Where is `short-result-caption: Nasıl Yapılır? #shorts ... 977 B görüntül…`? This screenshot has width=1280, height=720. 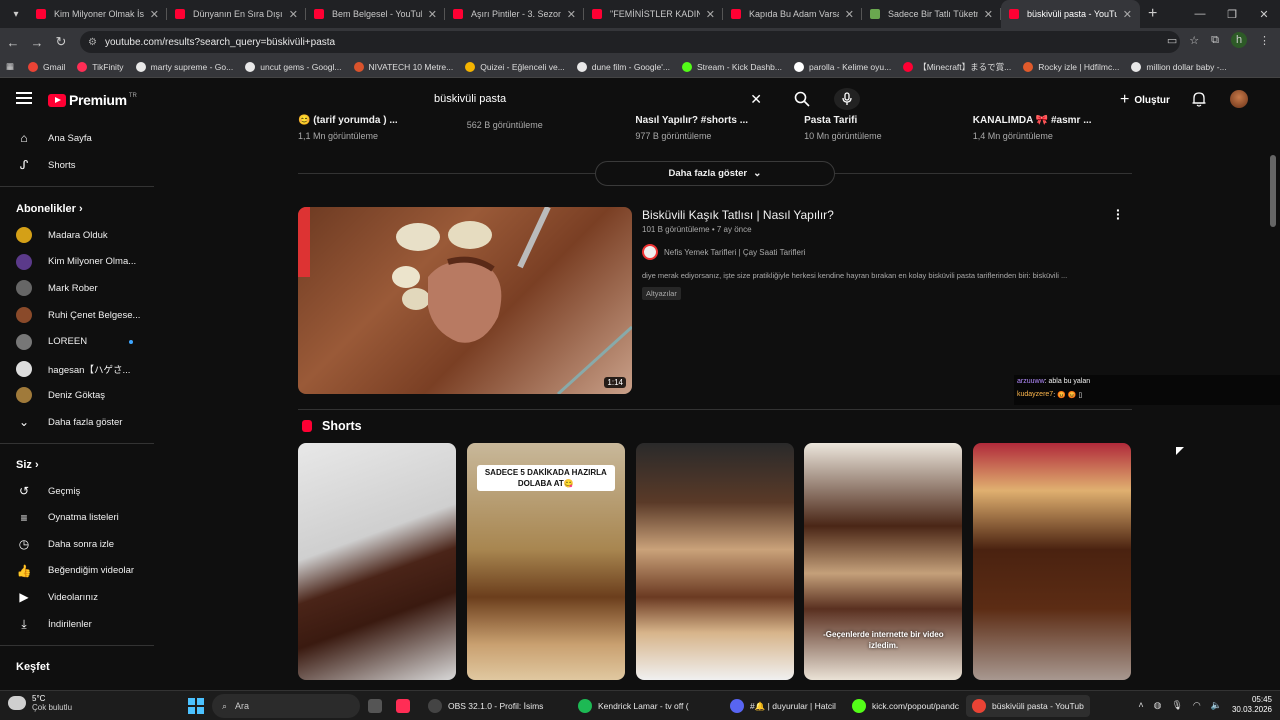 short-result-caption: Nasıl Yapılır? #shorts ... 977 B görüntül… is located at coordinates (691, 128).